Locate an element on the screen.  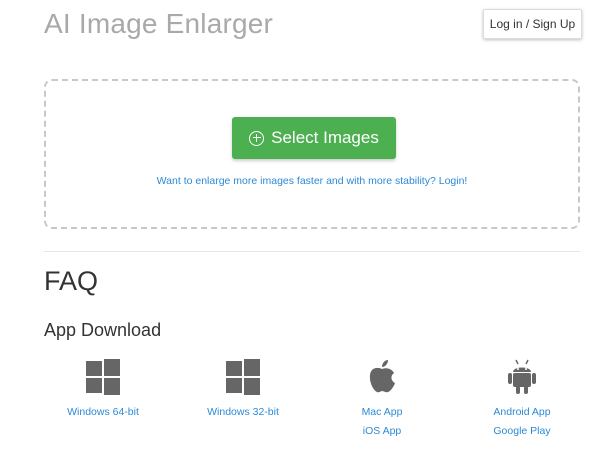
apple-icon is located at coordinates (382, 376).